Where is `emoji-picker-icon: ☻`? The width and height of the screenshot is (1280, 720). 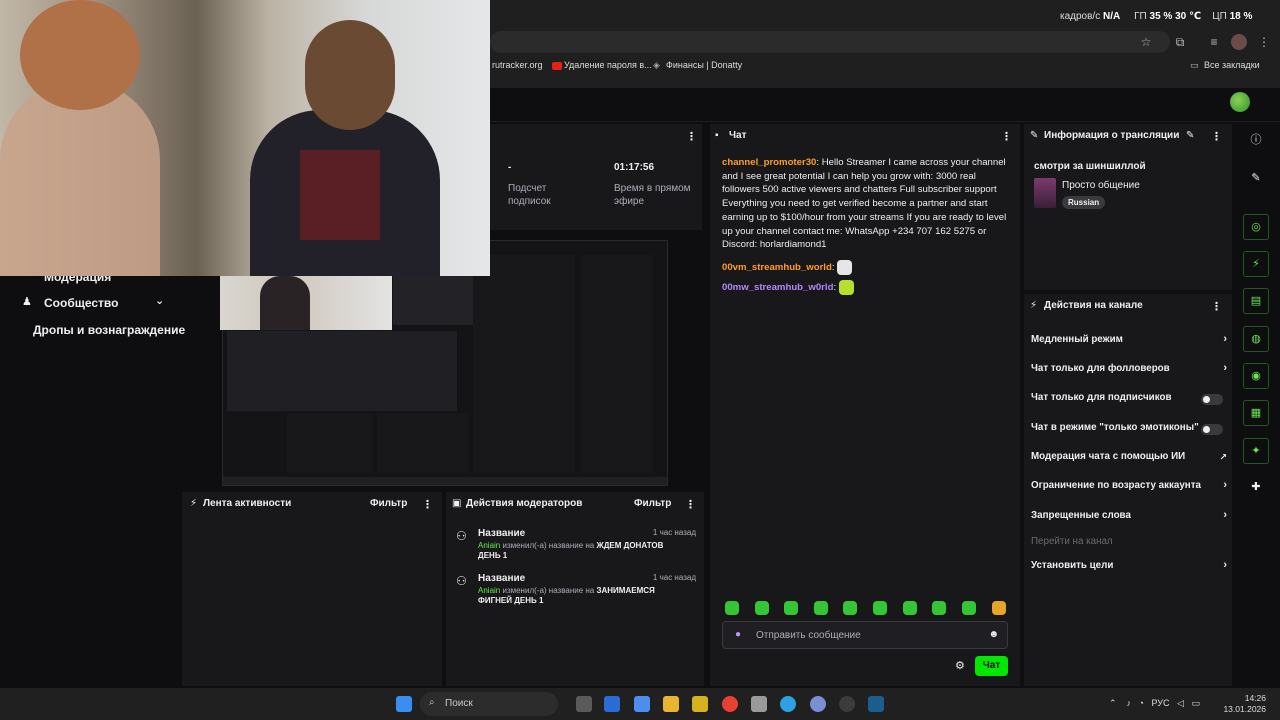
emoji-picker-icon: ☻ is located at coordinates (993, 634).